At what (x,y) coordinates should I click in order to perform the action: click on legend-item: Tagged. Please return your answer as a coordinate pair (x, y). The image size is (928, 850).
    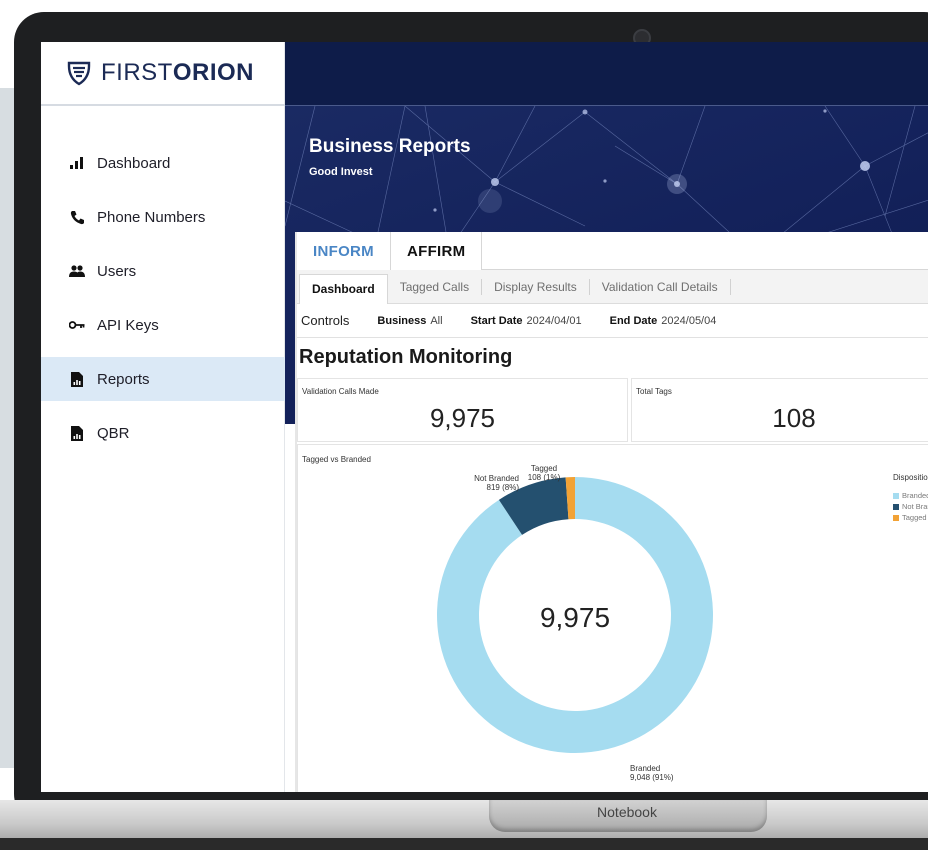
    Looking at the image, I should click on (910, 517).